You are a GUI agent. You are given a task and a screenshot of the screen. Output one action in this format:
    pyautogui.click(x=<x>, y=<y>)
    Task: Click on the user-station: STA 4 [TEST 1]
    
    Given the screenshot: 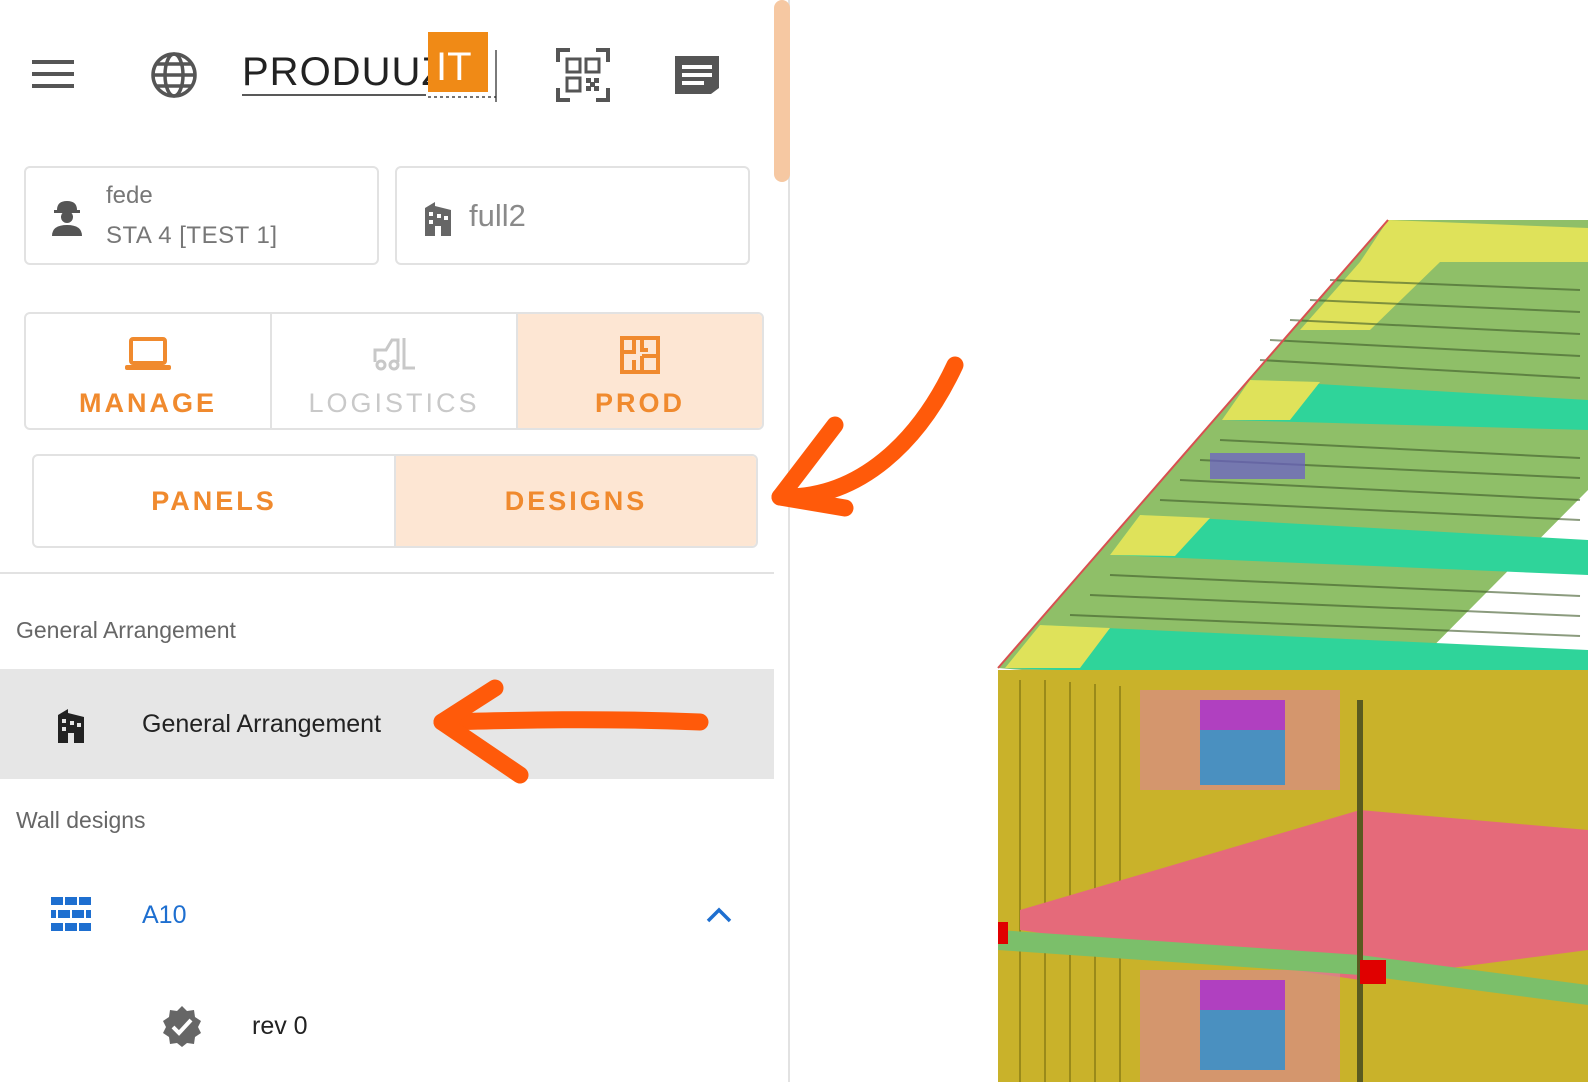 What is the action you would take?
    pyautogui.click(x=192, y=235)
    